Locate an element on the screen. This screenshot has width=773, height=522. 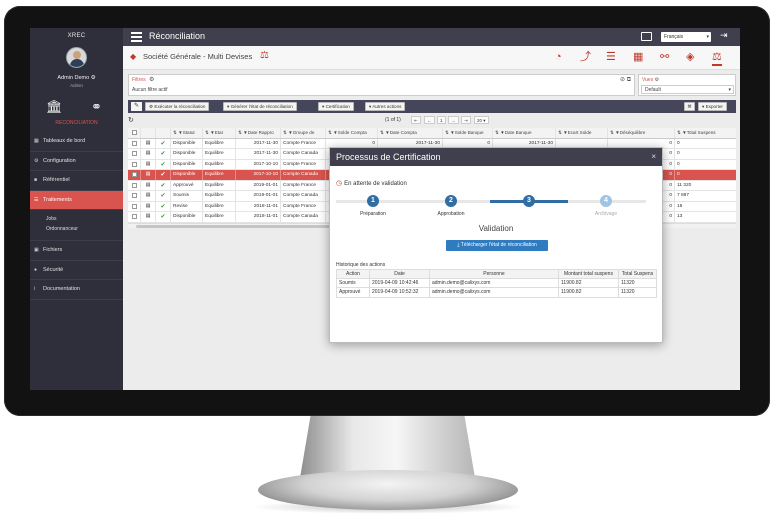
user-gear-icon: ⚙ is located at coordinates (93, 78).